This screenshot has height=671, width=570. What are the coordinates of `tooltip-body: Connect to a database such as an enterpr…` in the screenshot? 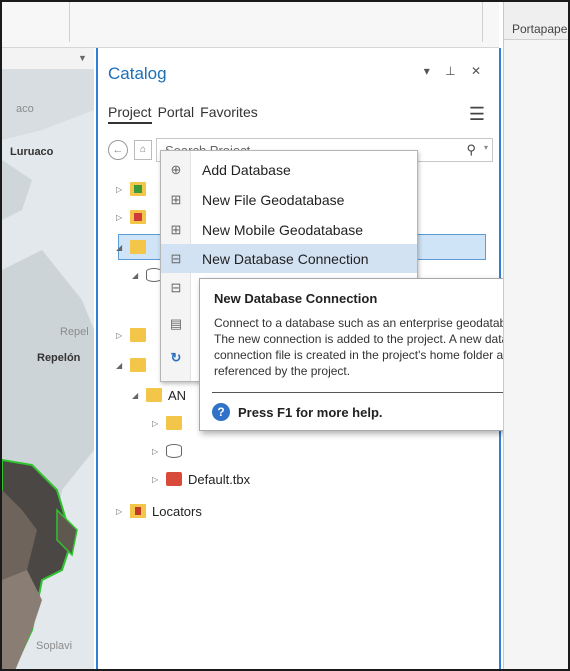 It's located at (374, 347).